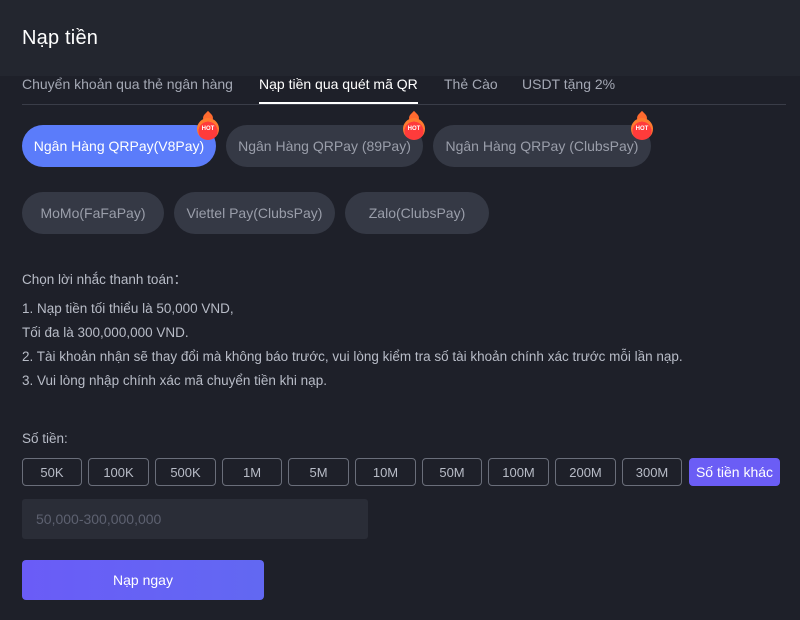 This screenshot has width=800, height=620. Describe the element at coordinates (338, 90) in the screenshot. I see `tab-qr-deposit: Nạp tiền qua quét mã QR` at that location.